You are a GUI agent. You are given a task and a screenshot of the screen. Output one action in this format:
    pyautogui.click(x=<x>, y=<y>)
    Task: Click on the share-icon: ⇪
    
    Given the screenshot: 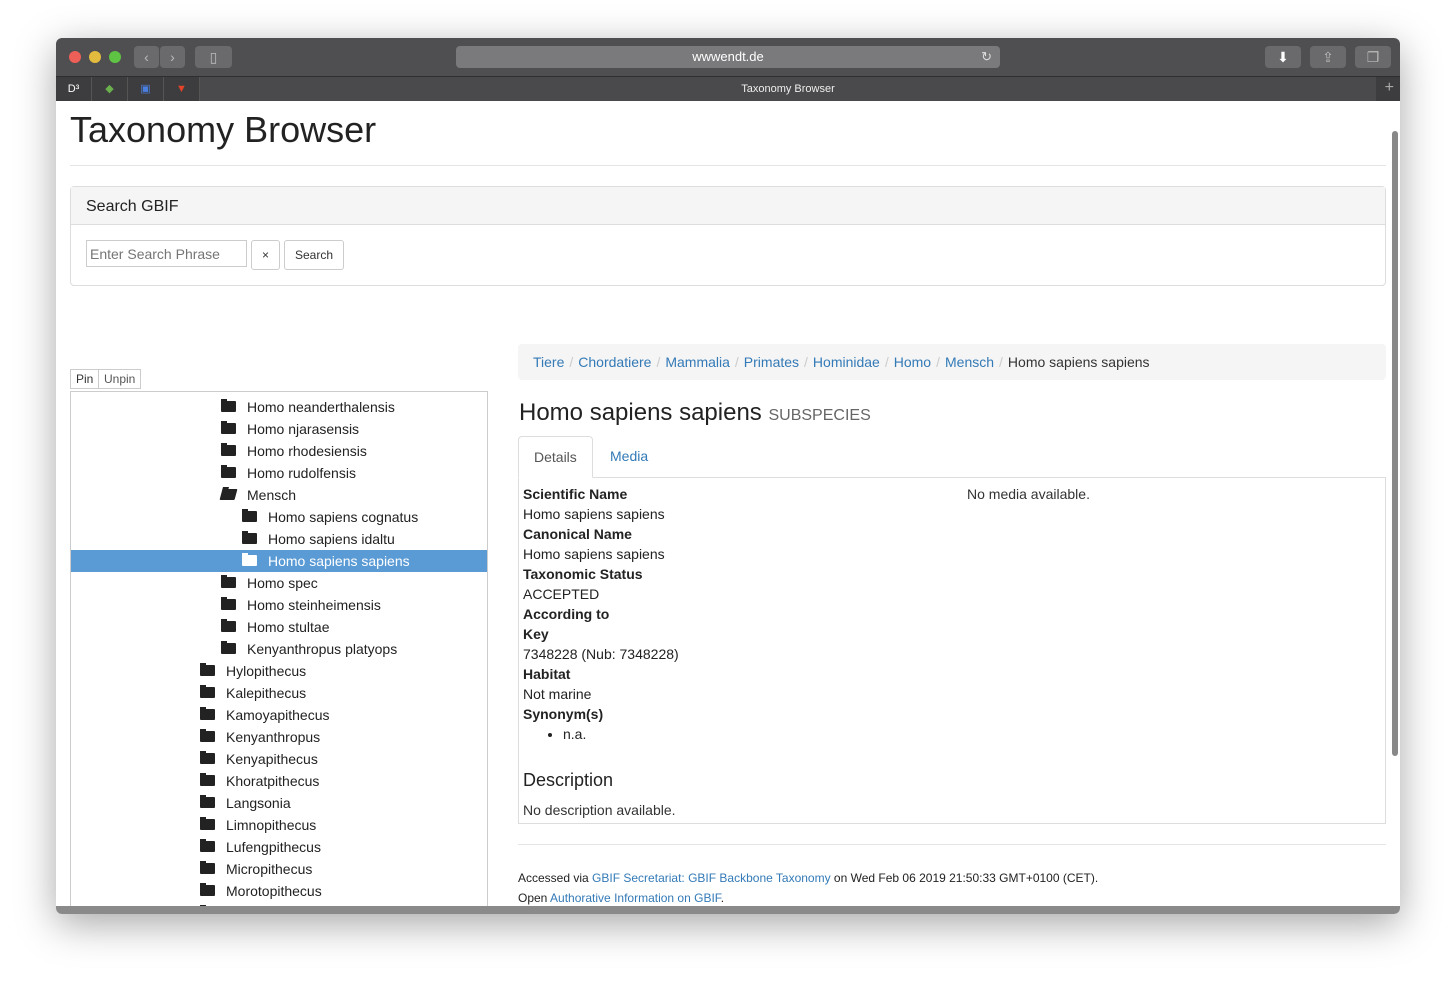 What is the action you would take?
    pyautogui.click(x=1328, y=57)
    